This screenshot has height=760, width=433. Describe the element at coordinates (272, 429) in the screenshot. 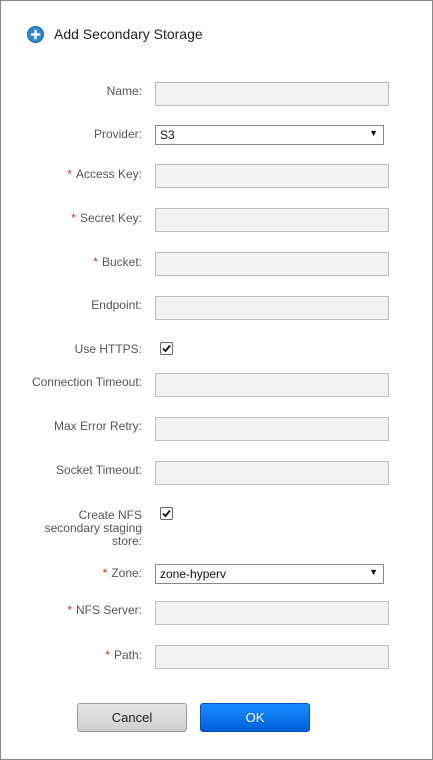

I see `max-error-retry-input` at that location.